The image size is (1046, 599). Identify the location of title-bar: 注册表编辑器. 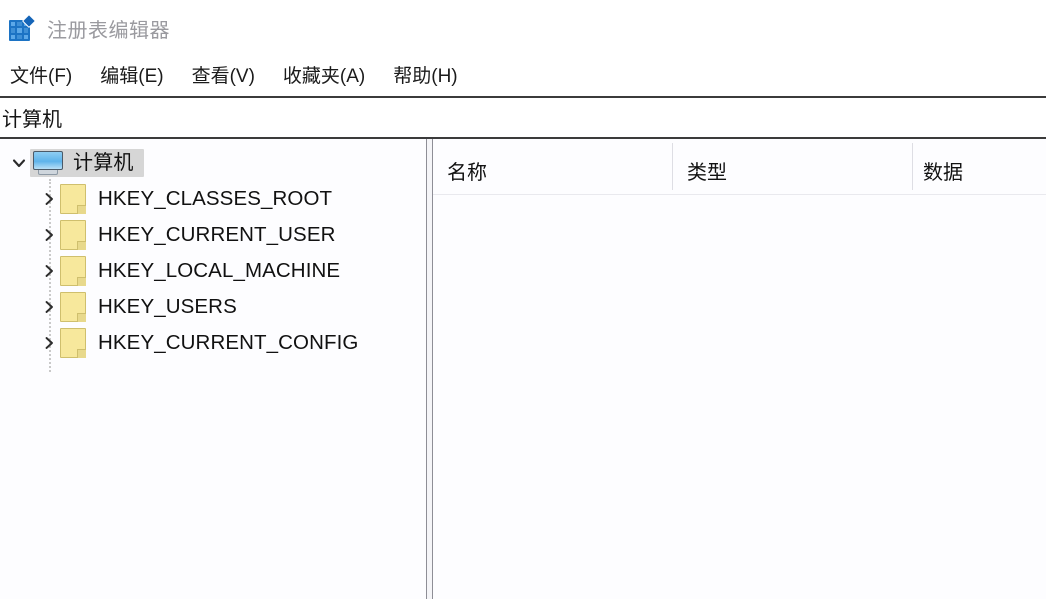
(523, 28).